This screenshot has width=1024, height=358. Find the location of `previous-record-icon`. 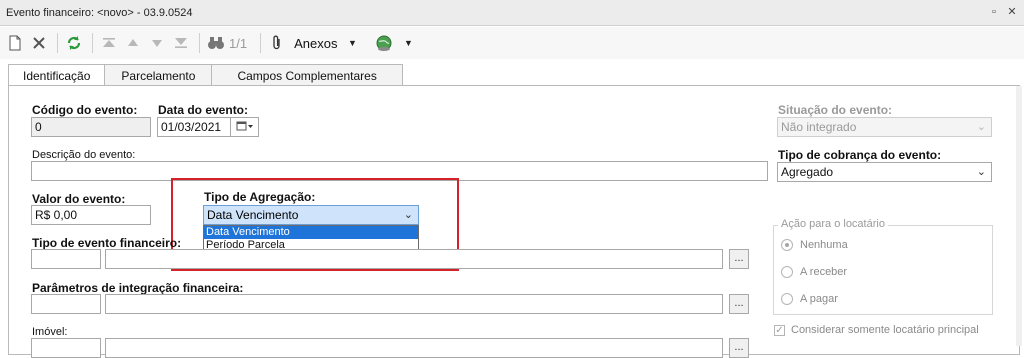

previous-record-icon is located at coordinates (133, 43).